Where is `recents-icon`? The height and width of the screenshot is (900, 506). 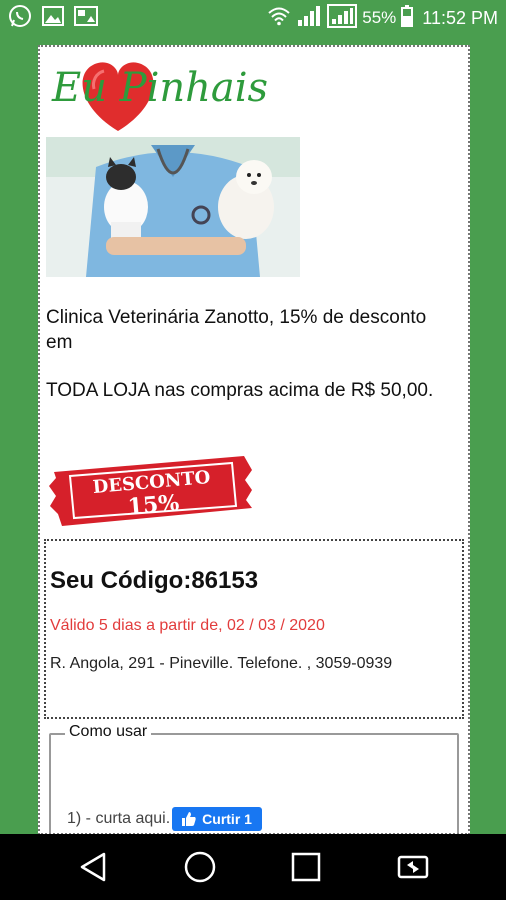 recents-icon is located at coordinates (306, 867).